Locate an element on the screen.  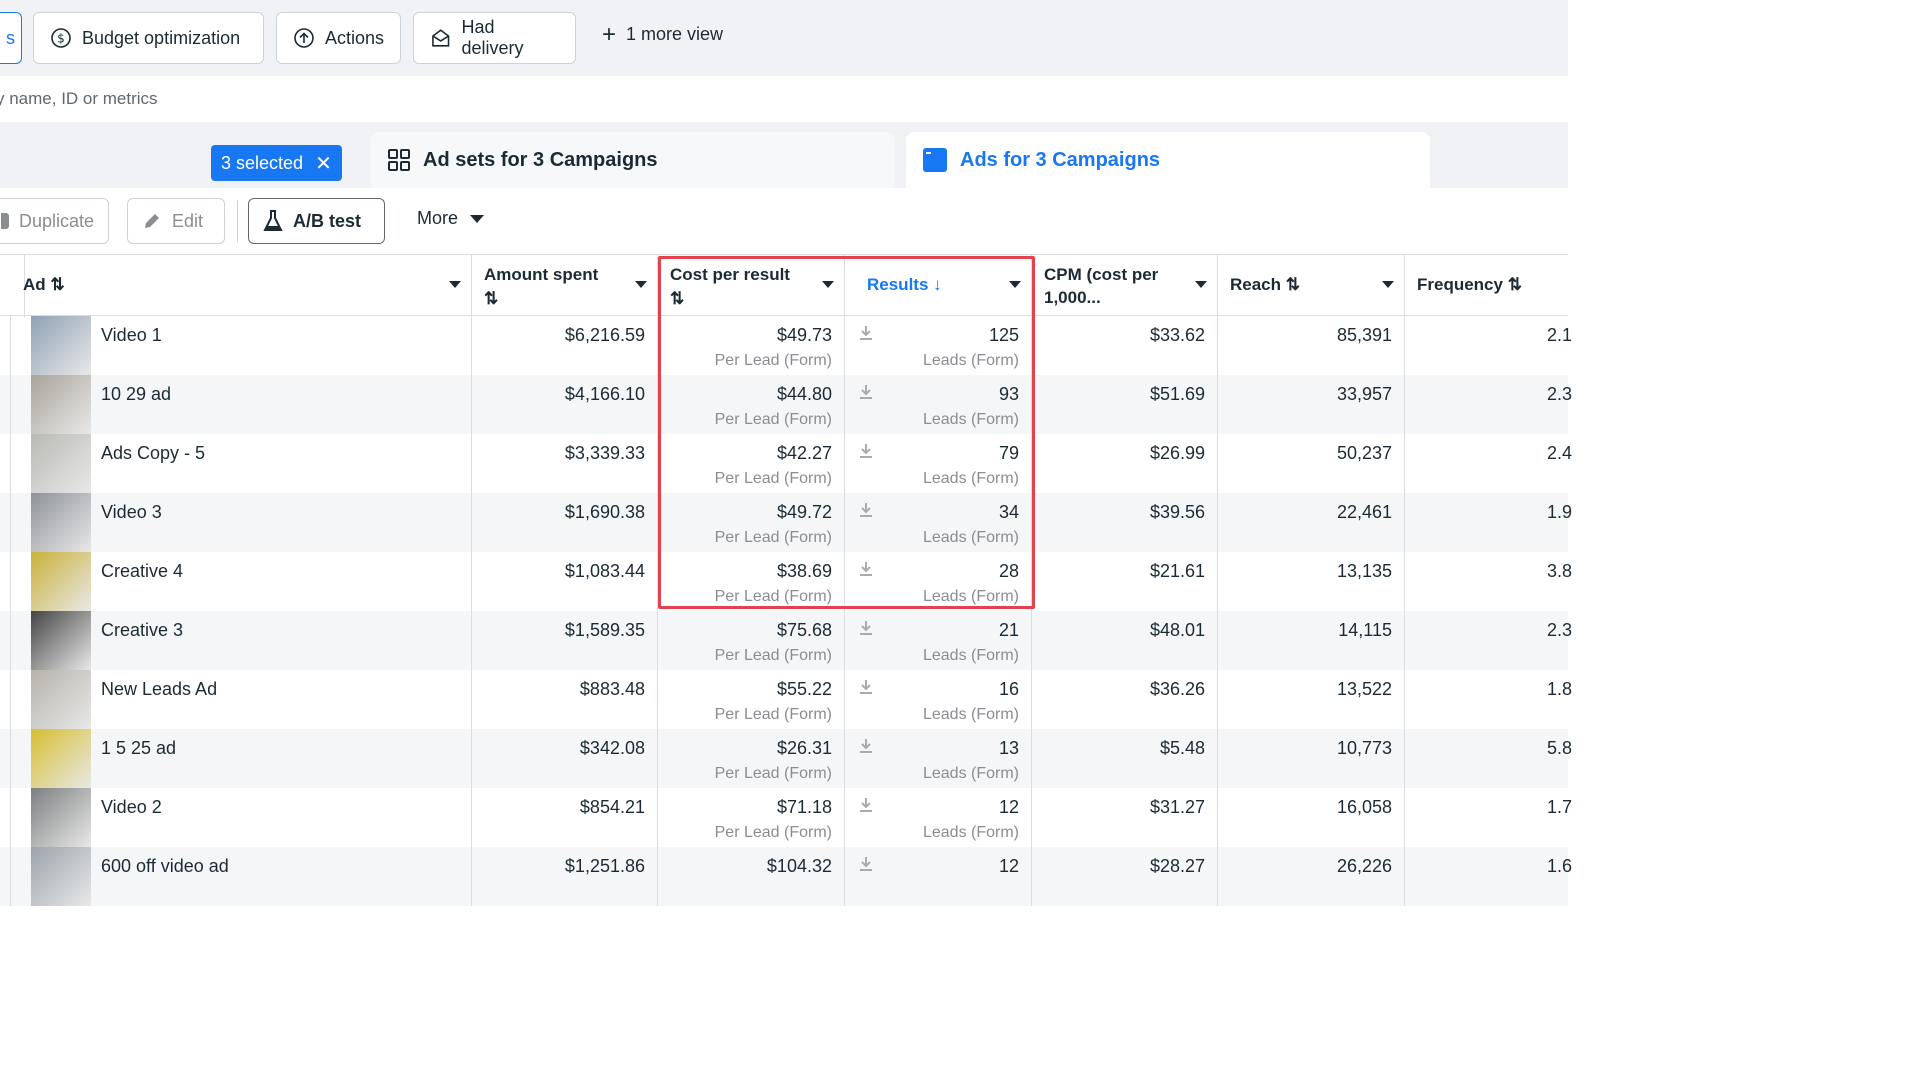
ad-cell: Creative 3 is located at coordinates (241, 640).